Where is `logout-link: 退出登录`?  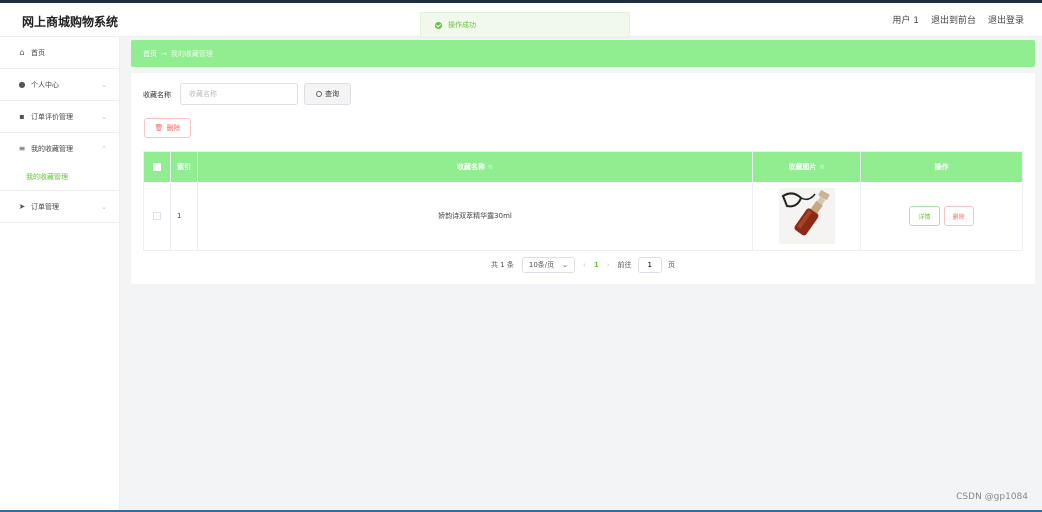 logout-link: 退出登录 is located at coordinates (1006, 19).